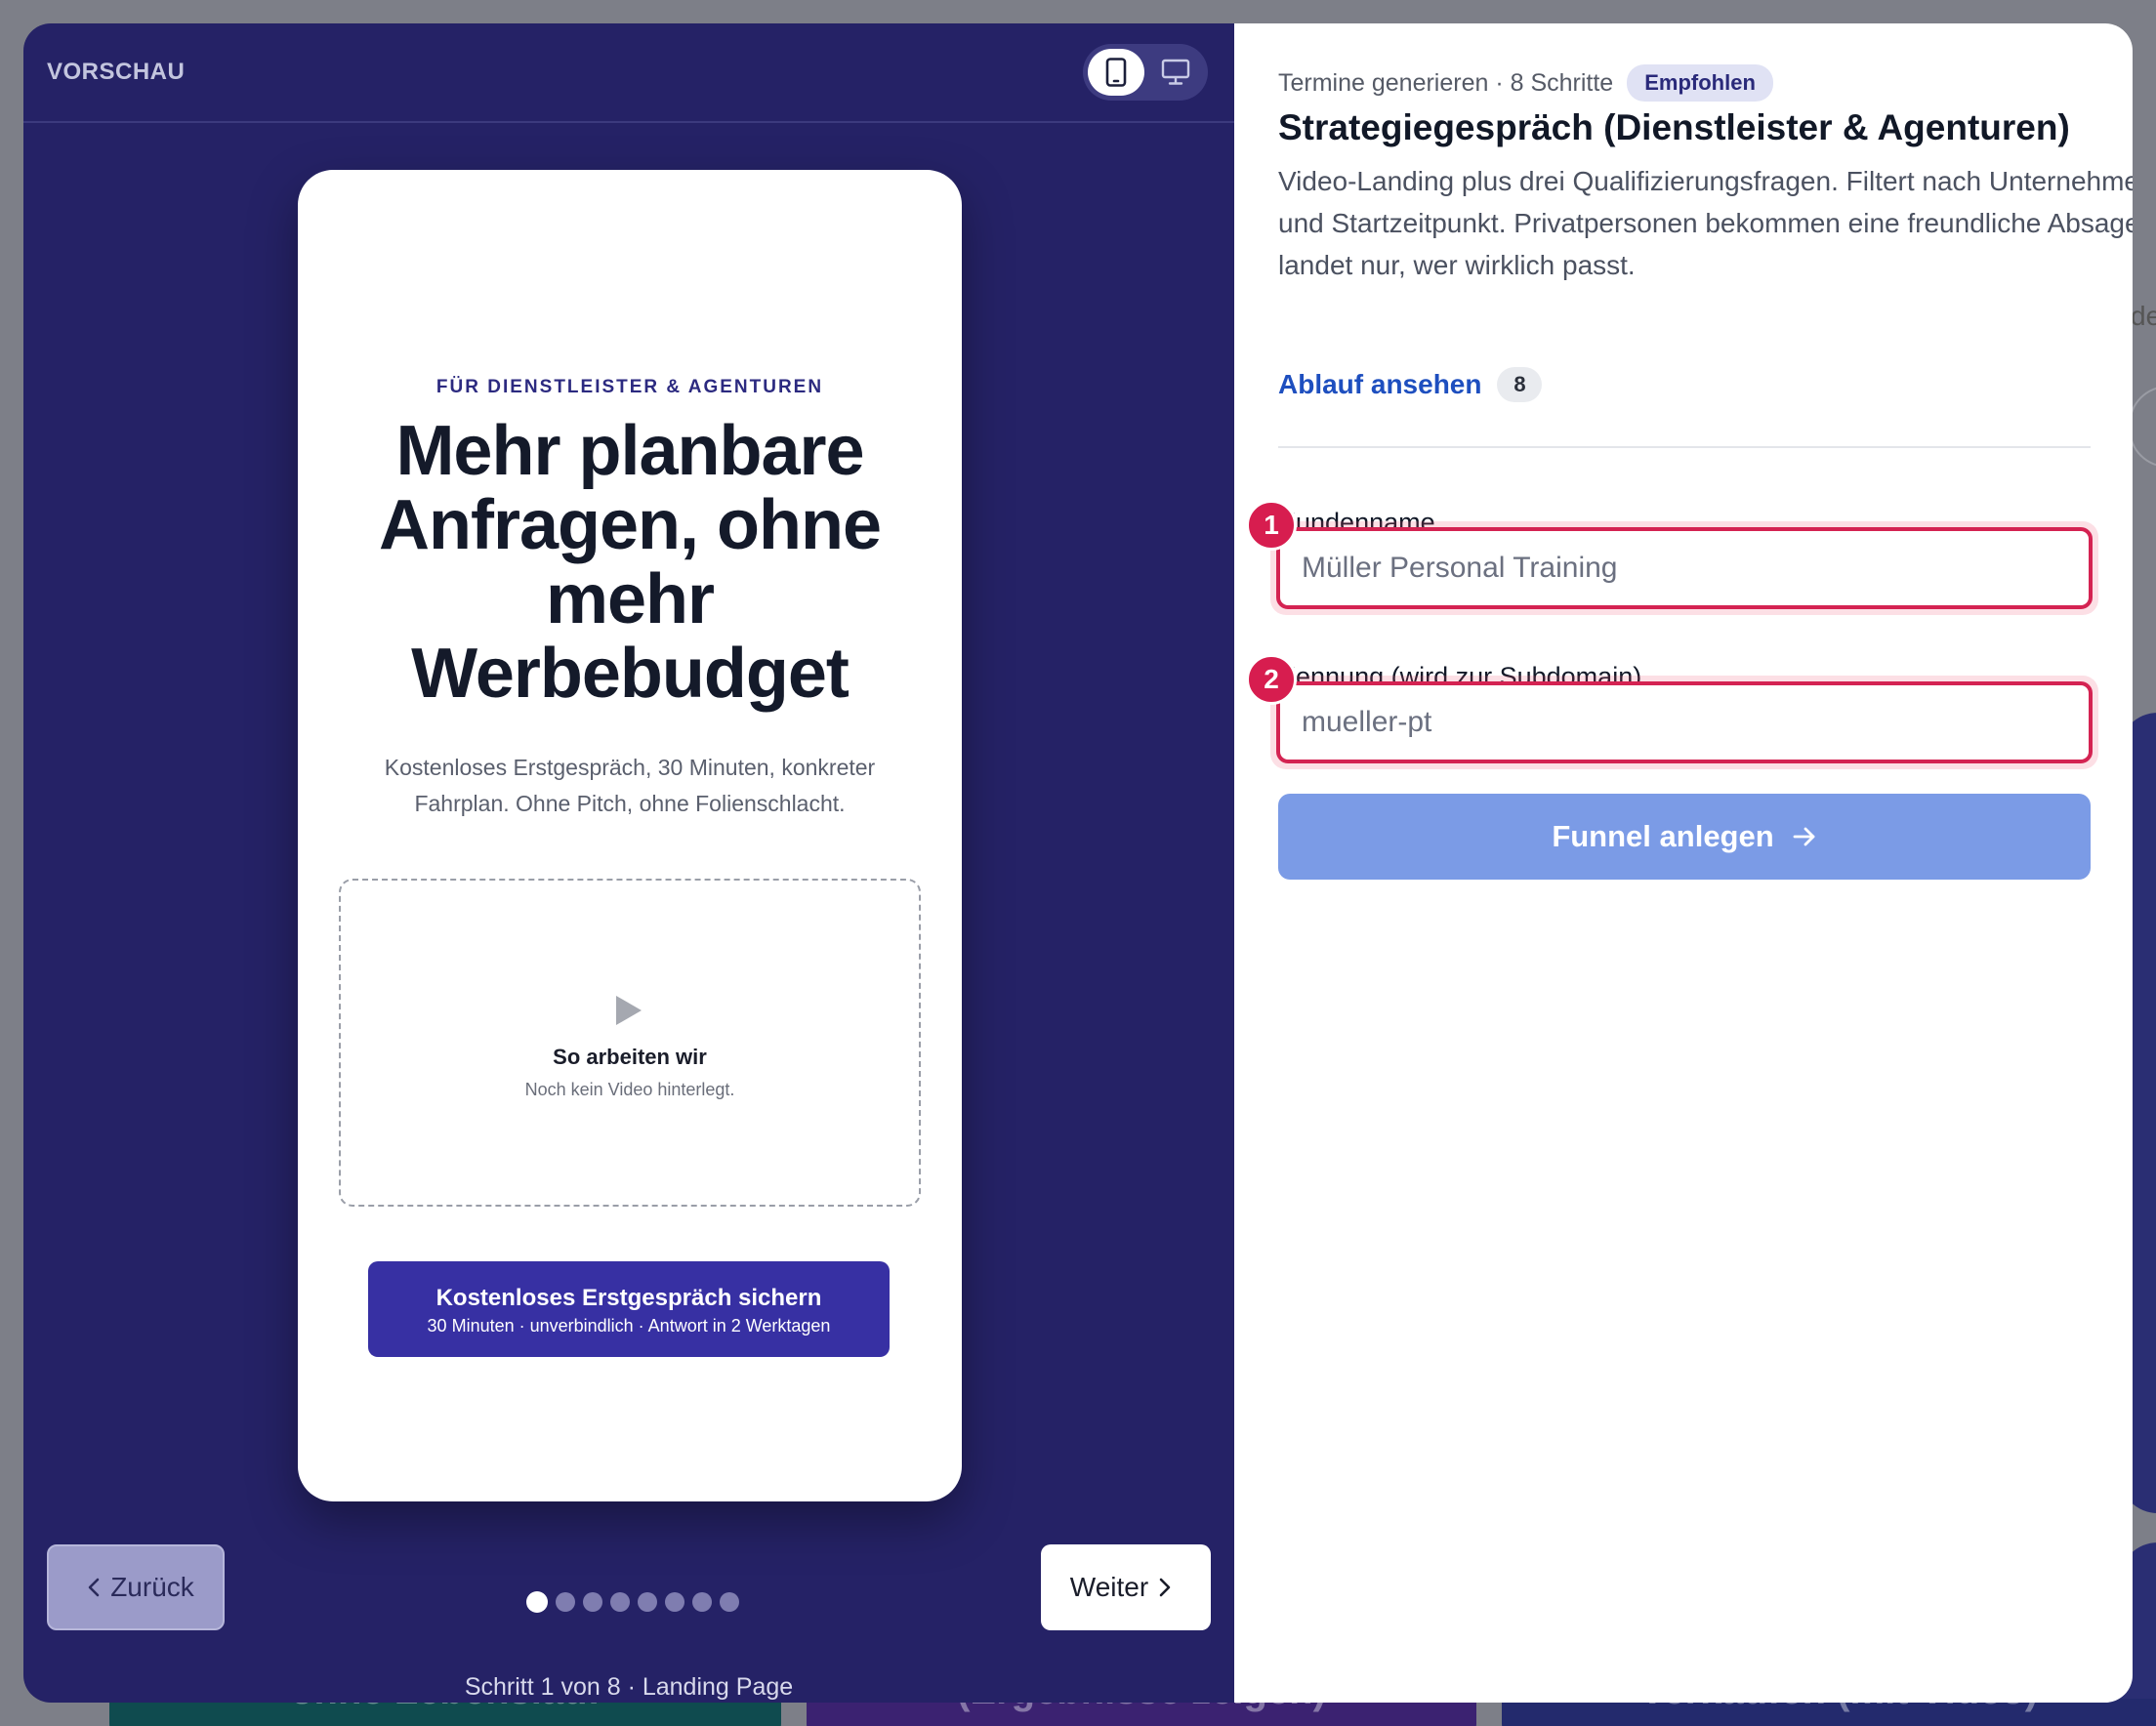  Describe the element at coordinates (1272, 680) in the screenshot. I see `error-marker-2: 2` at that location.